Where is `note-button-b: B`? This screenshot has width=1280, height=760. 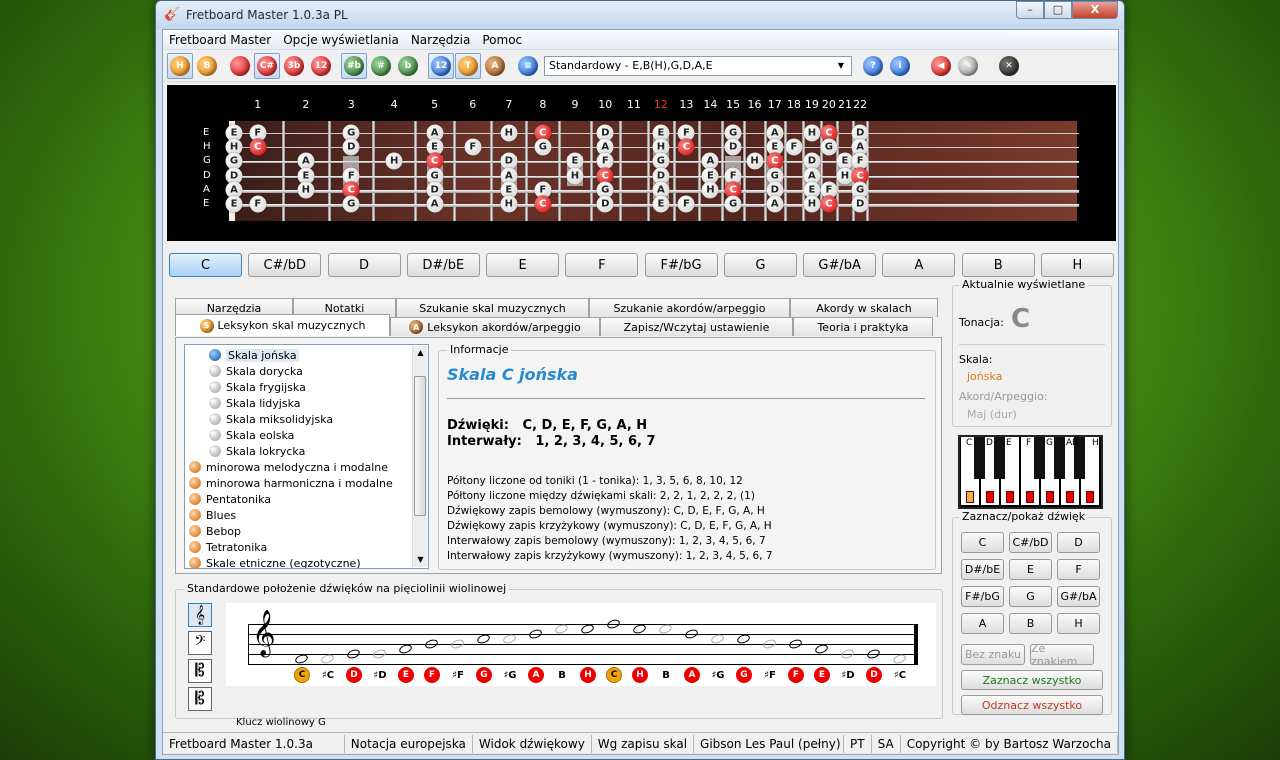 note-button-b: B is located at coordinates (998, 265).